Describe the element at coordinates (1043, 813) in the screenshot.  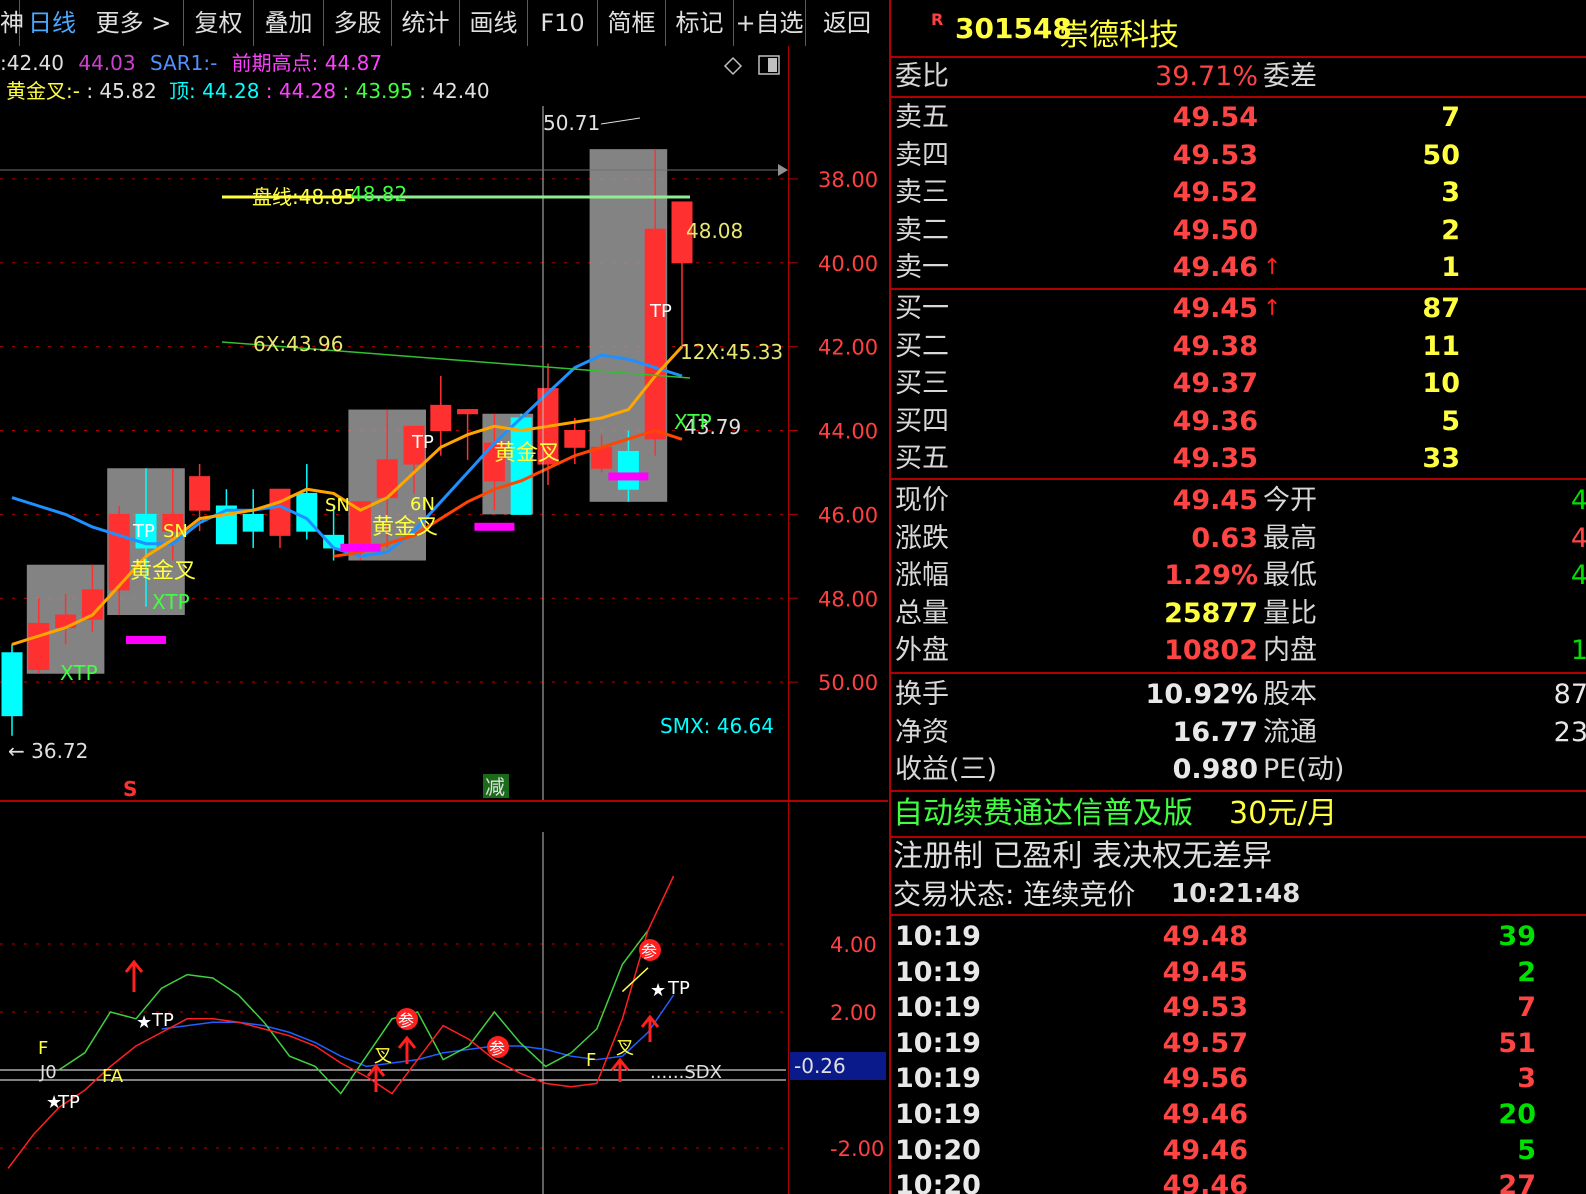
I see `promo-text: 自动续费通达信普及版` at that location.